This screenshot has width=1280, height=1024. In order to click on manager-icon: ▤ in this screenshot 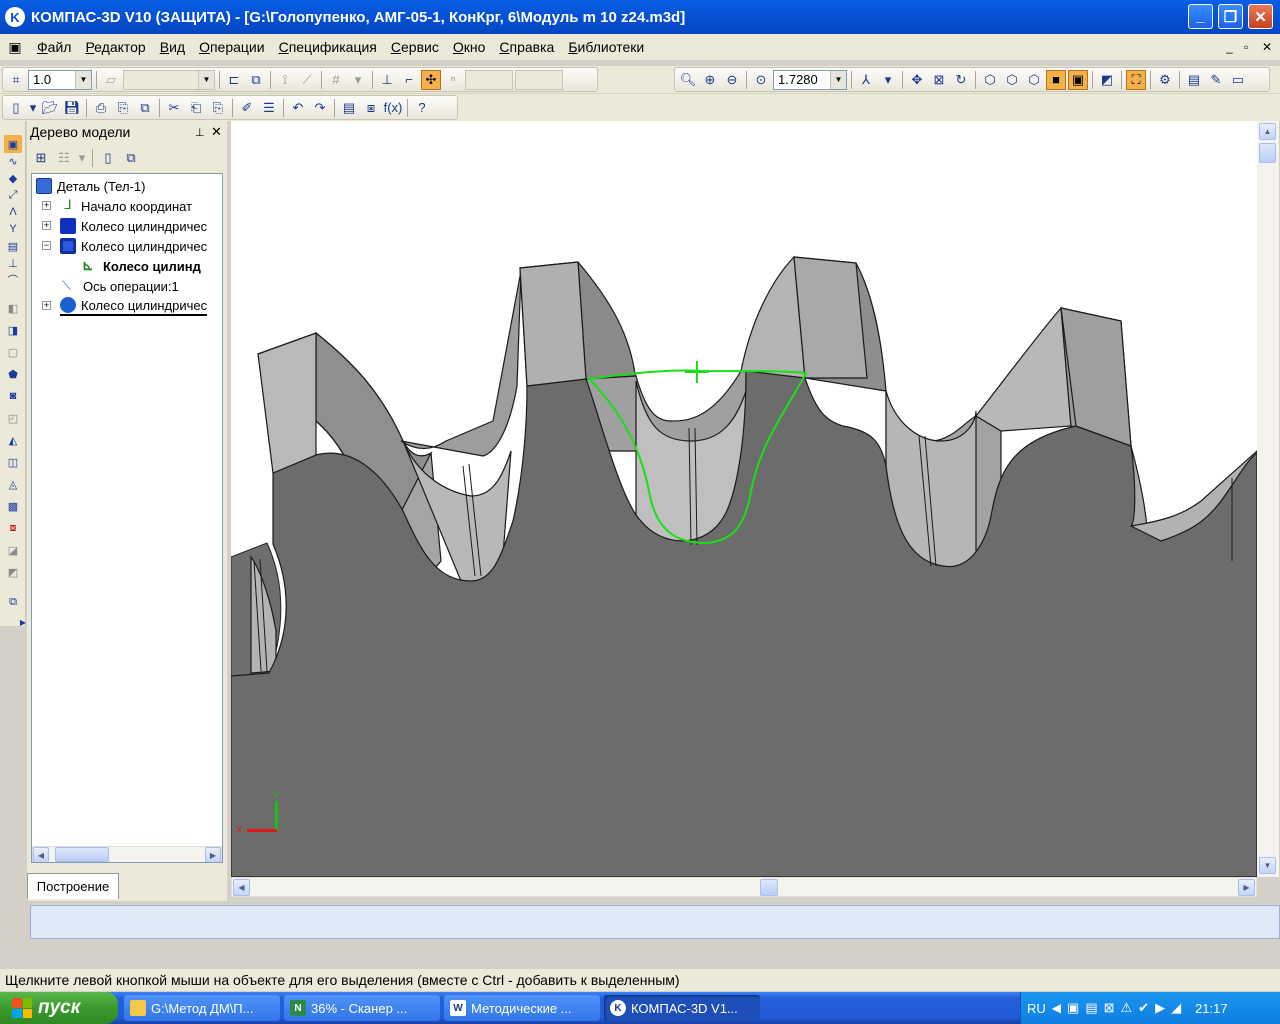, I will do `click(349, 108)`.